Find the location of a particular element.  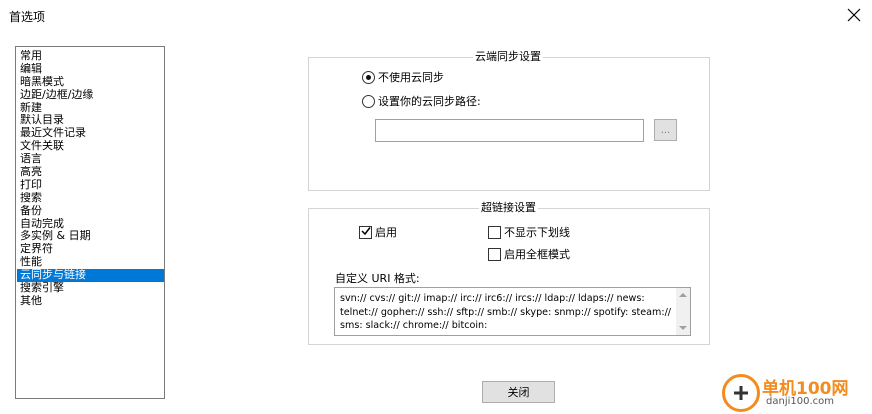

no-underline-label: 不显示下划线 is located at coordinates (537, 232).